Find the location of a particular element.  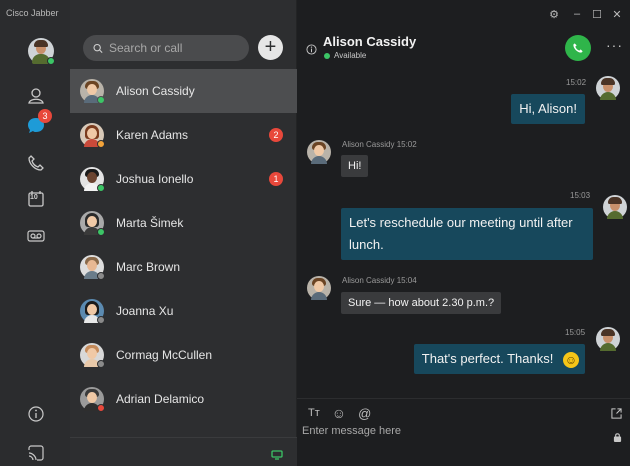

nav-rail: Cisco Jabber 3 10 is located at coordinates (35, 233).